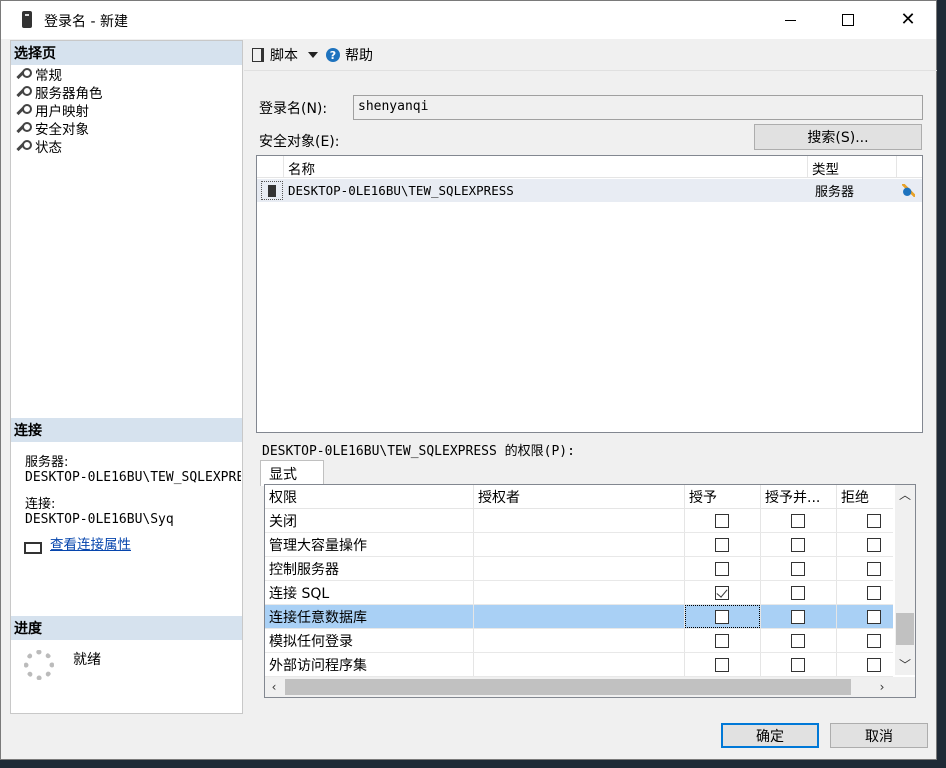 The width and height of the screenshot is (946, 768). What do you see at coordinates (126, 628) in the screenshot?
I see `progress-header: 进度` at bounding box center [126, 628].